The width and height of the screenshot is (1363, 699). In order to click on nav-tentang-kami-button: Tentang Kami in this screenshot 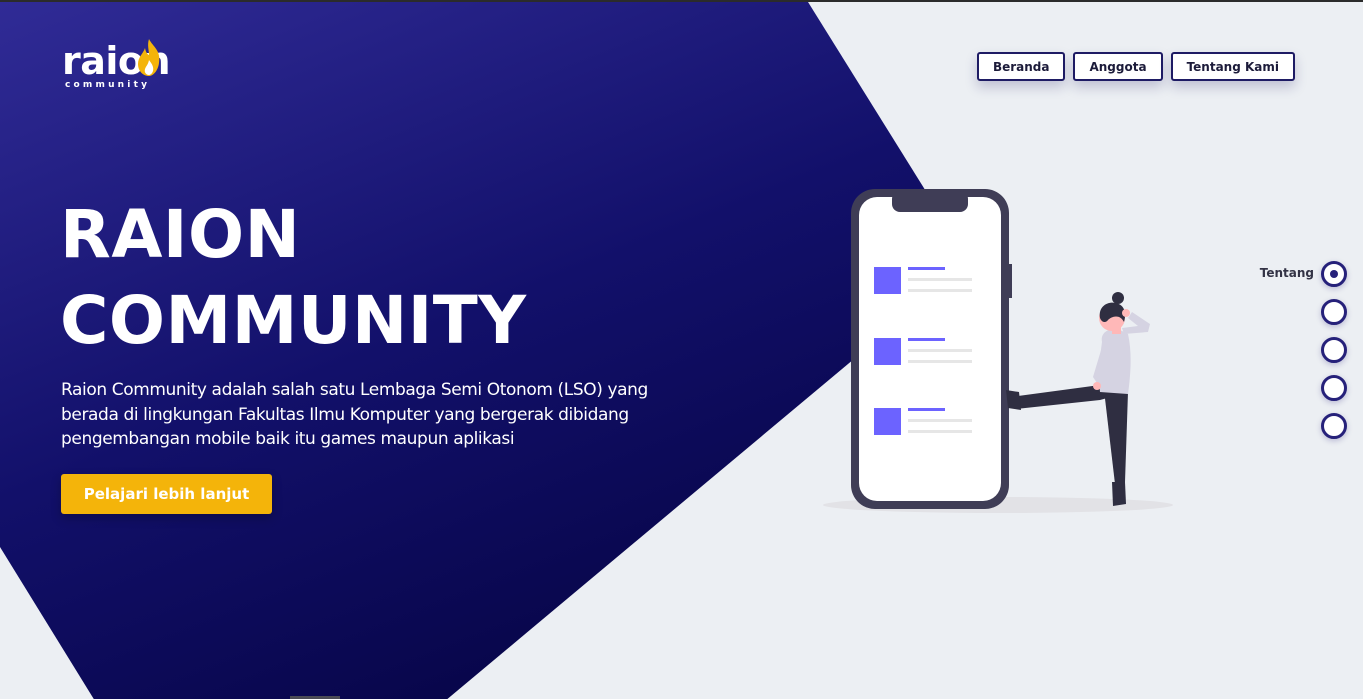, I will do `click(1232, 66)`.